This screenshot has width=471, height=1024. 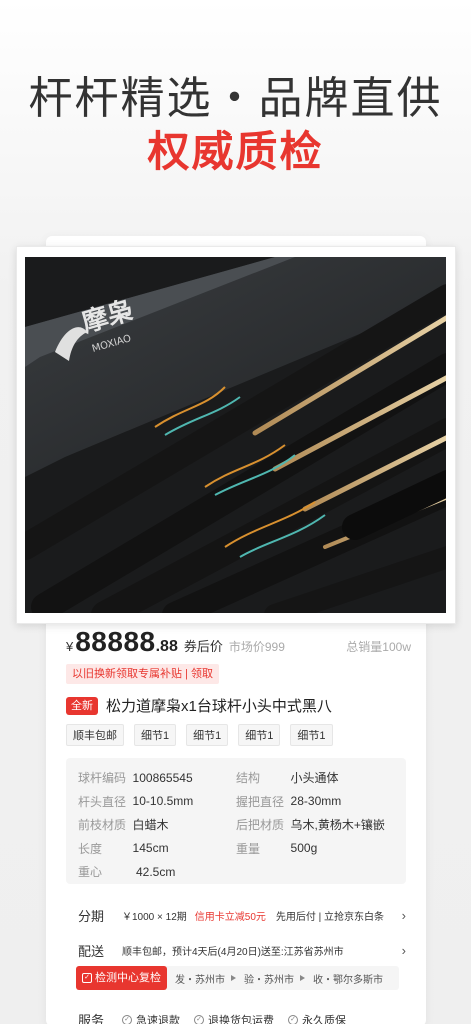 I want to click on spec-key: 前枝材质, so click(x=102, y=825).